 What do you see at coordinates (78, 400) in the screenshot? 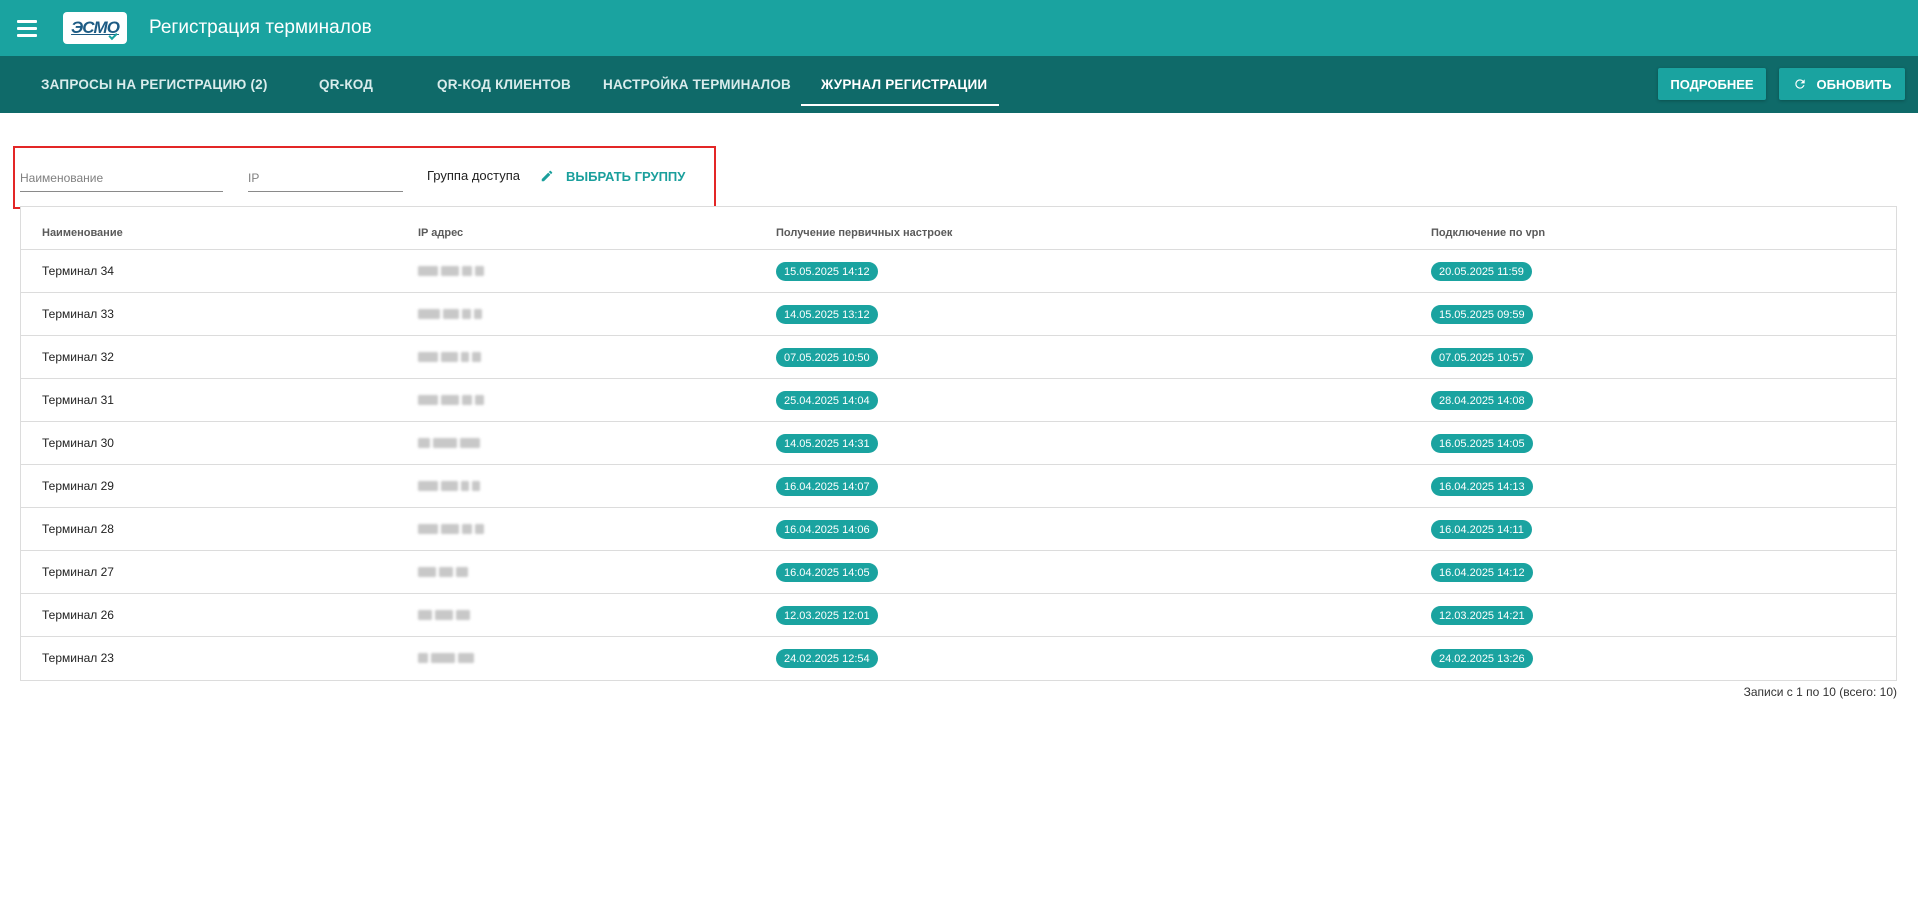
I see `terminal-name: Терминал 31` at bounding box center [78, 400].